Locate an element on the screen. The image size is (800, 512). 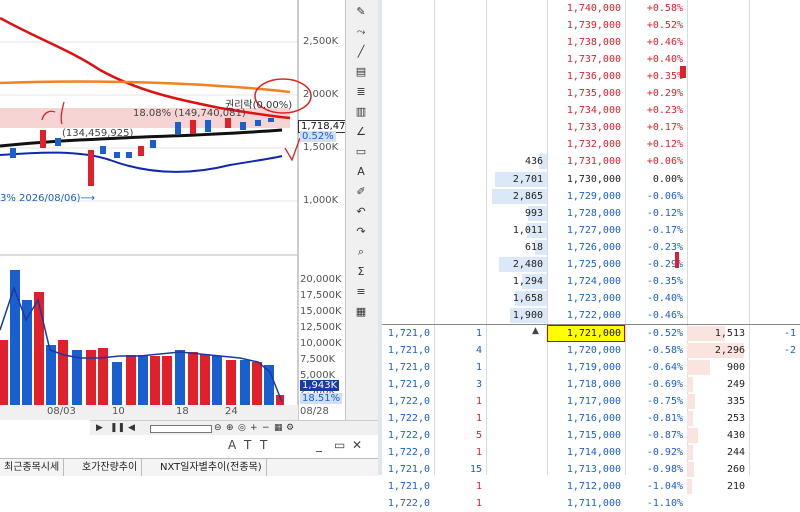
bid-pct: -0.58% is located at coordinates (664, 350).